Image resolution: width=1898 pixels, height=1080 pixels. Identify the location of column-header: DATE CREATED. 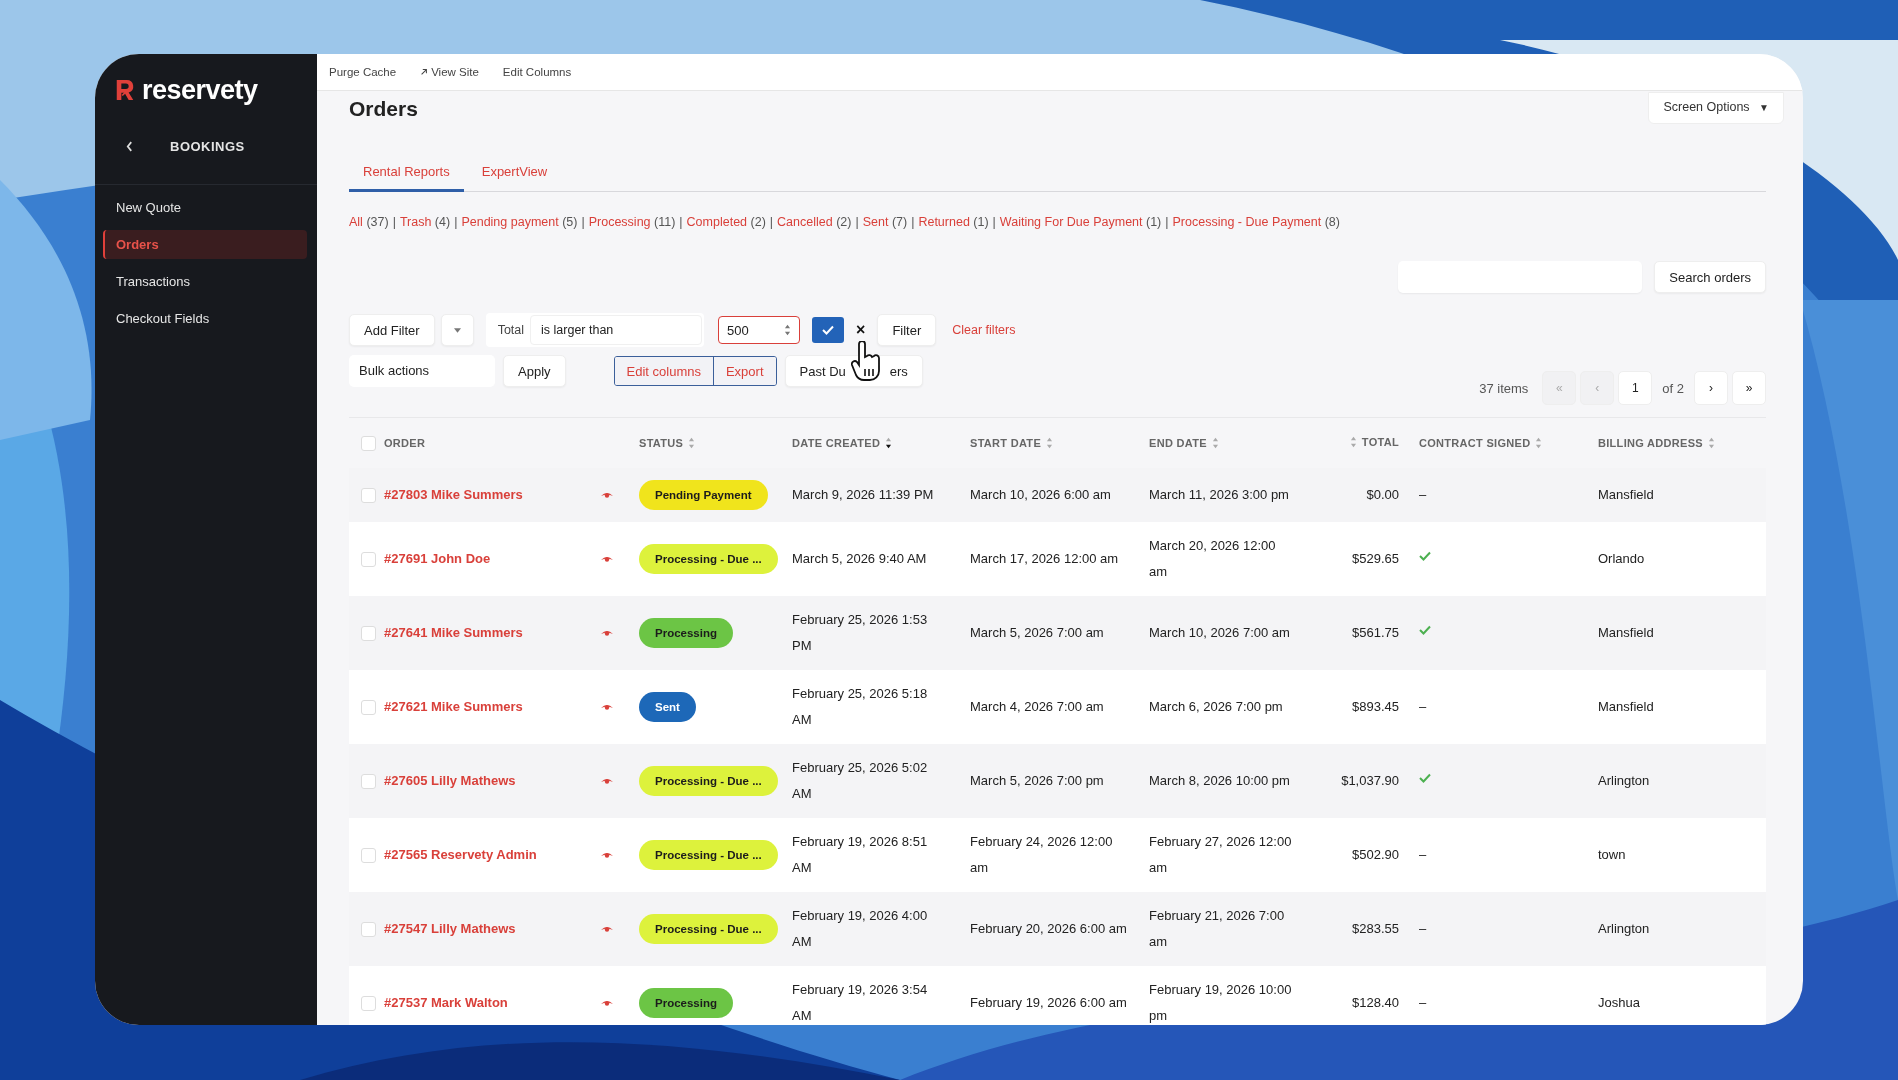
(836, 443).